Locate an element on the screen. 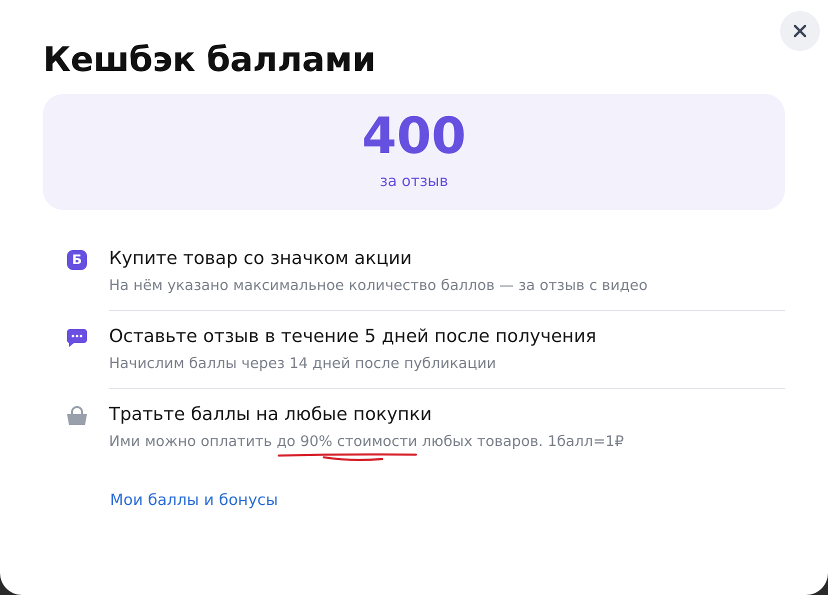 The width and height of the screenshot is (828, 595). step-description: Ими можно оплатить до 90% стоимости любых товаров. 1балл=1₽ is located at coordinates (447, 442).